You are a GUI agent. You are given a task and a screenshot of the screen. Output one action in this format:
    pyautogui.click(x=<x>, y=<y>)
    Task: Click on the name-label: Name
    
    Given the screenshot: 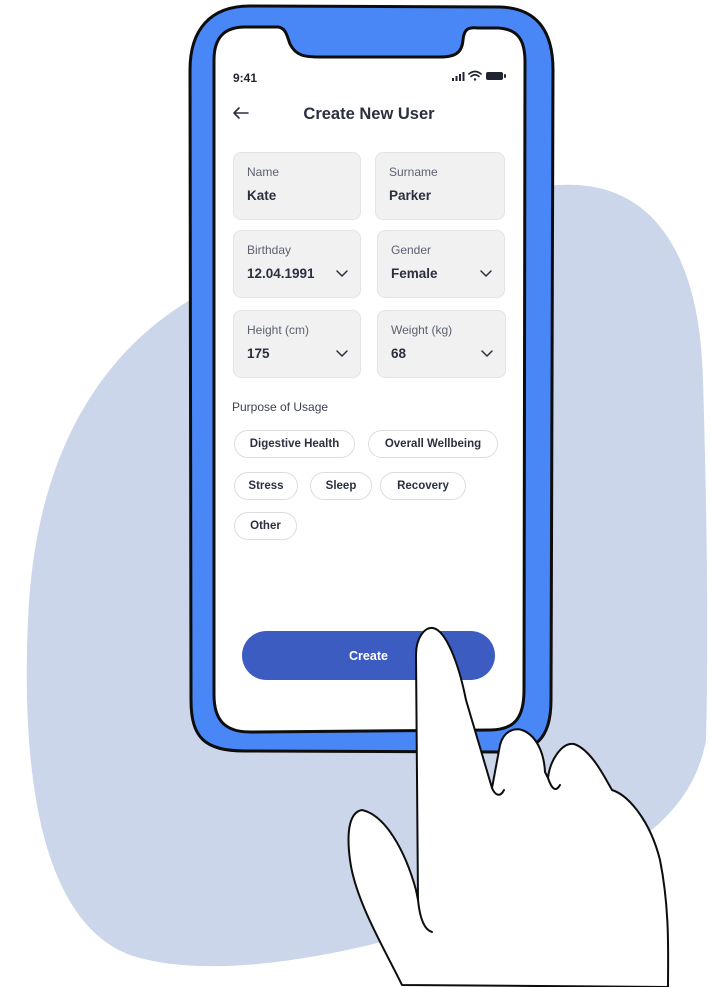 What is the action you would take?
    pyautogui.click(x=263, y=172)
    